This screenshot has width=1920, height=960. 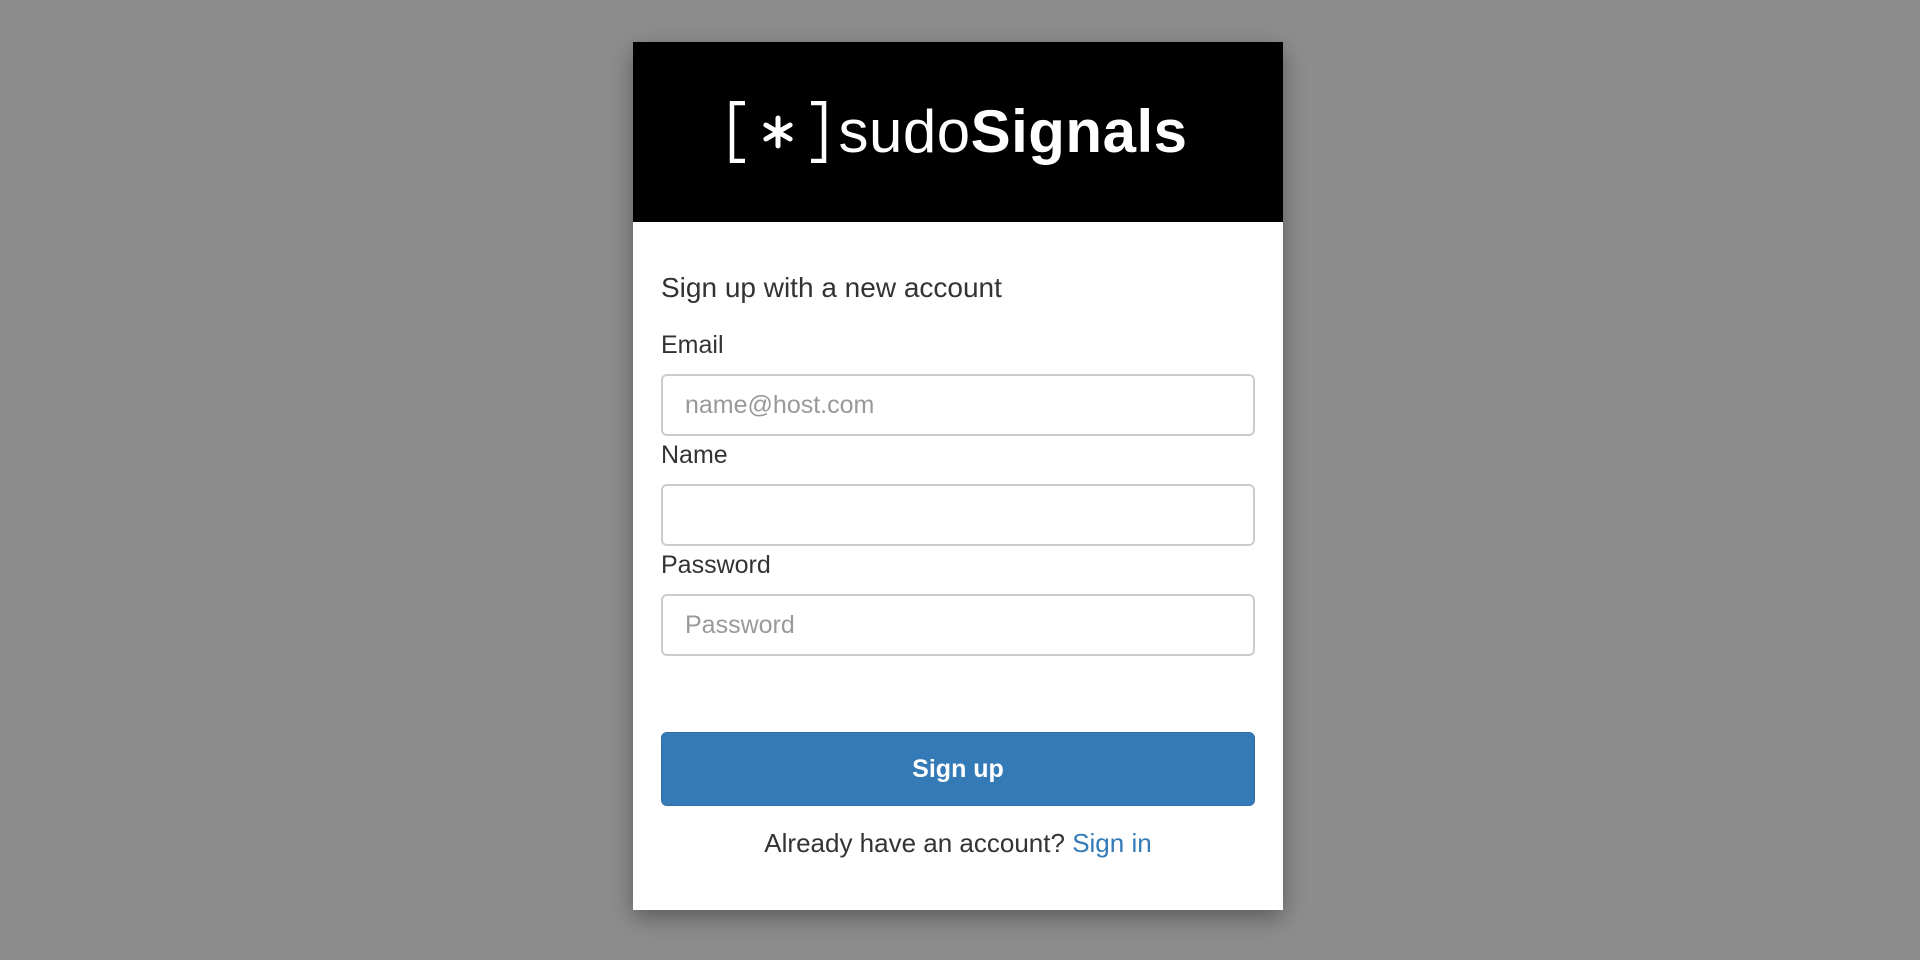 What do you see at coordinates (904, 131) in the screenshot?
I see `logo-word-sudo: sudo` at bounding box center [904, 131].